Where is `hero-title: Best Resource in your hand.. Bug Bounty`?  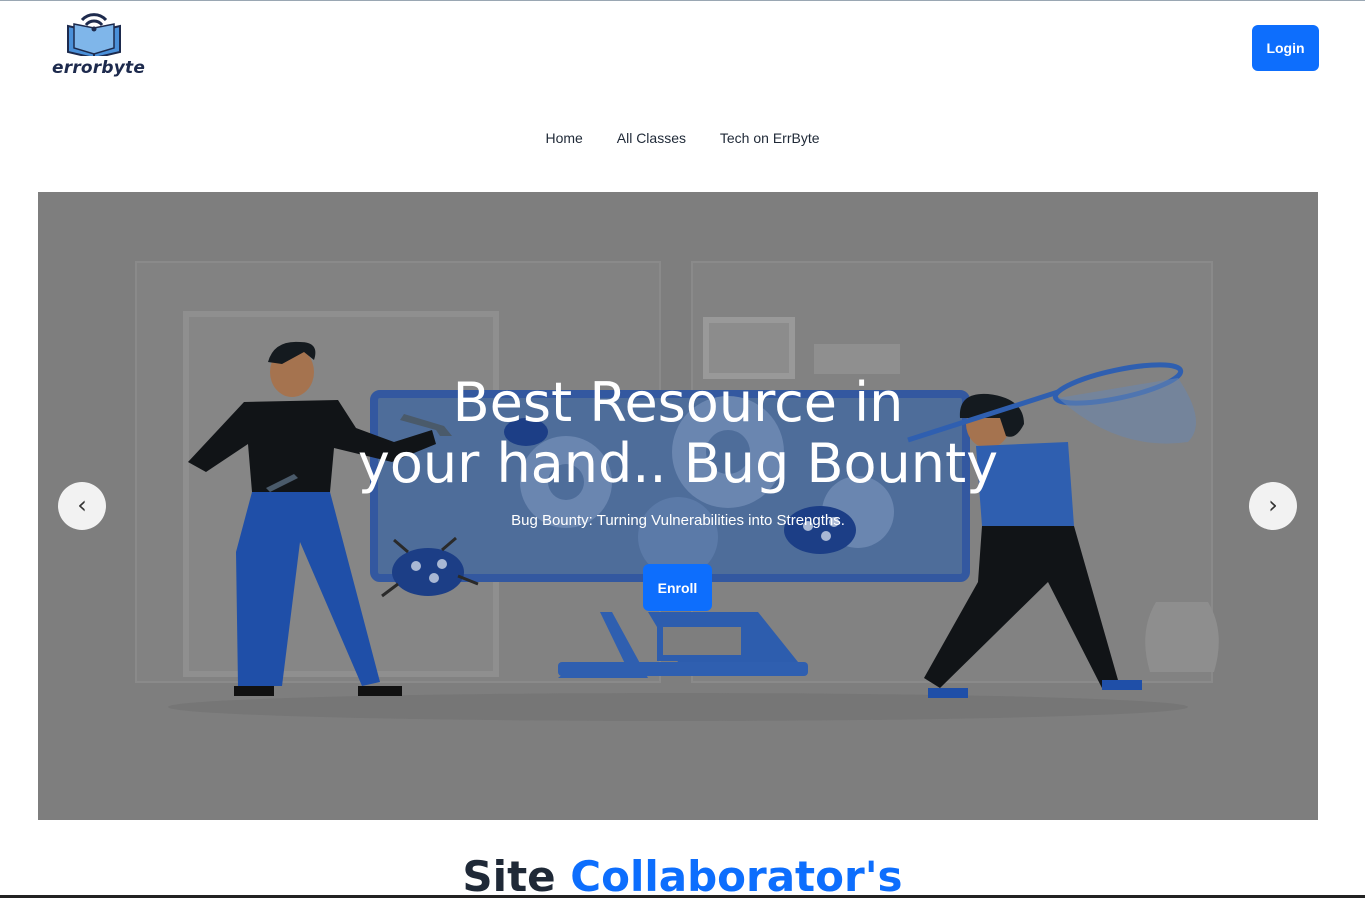
hero-title: Best Resource in your hand.. Bug Bounty is located at coordinates (678, 433).